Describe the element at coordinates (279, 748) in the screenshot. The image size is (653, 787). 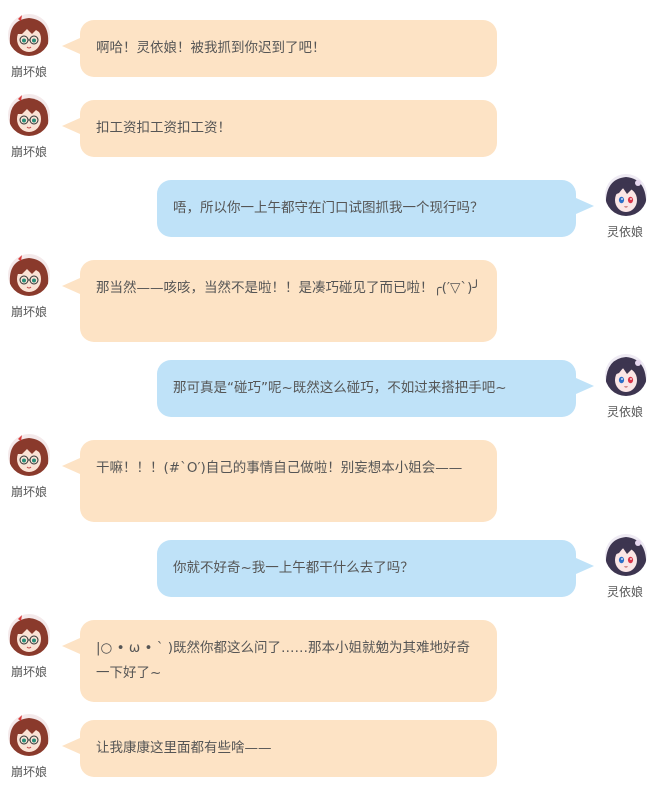
I see `message-bubble: 让我康康这里面都有些啥——` at that location.